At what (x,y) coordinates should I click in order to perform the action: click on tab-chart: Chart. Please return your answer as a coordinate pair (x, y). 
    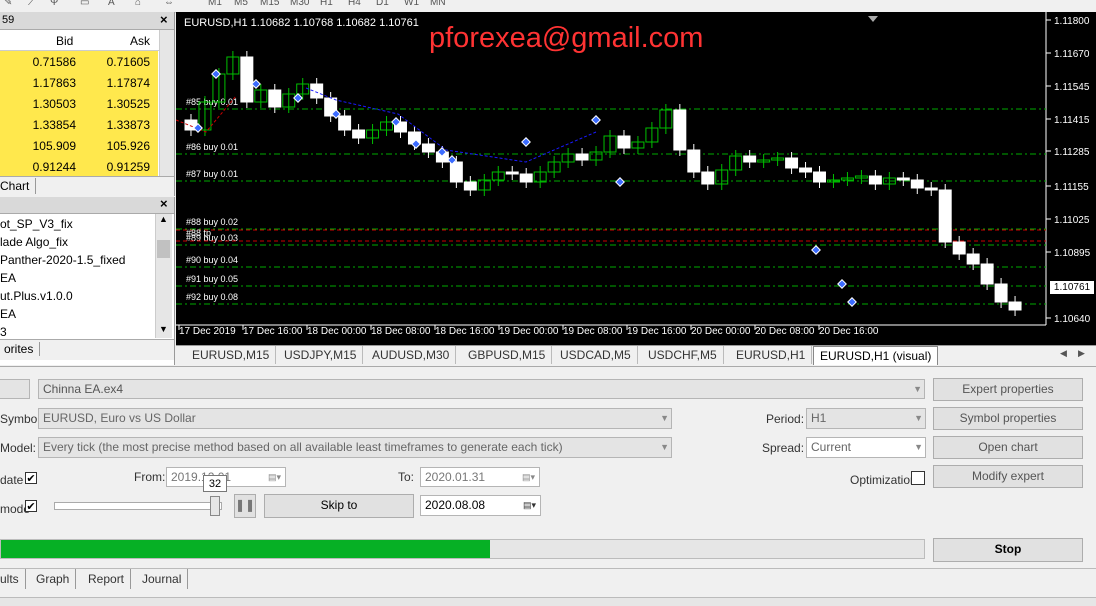
    Looking at the image, I should click on (18, 186).